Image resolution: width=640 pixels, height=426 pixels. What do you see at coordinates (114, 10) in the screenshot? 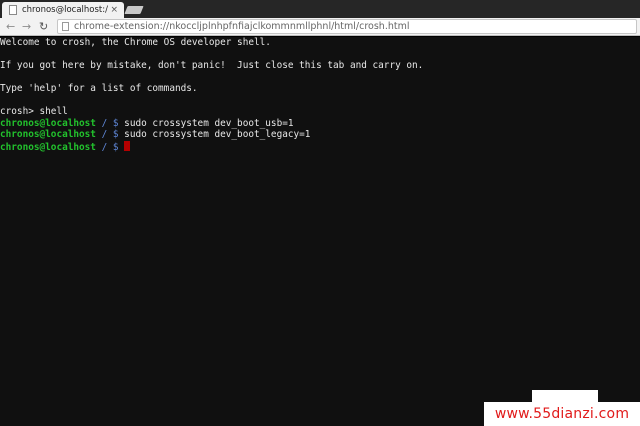
I see `close-icon: ×` at bounding box center [114, 10].